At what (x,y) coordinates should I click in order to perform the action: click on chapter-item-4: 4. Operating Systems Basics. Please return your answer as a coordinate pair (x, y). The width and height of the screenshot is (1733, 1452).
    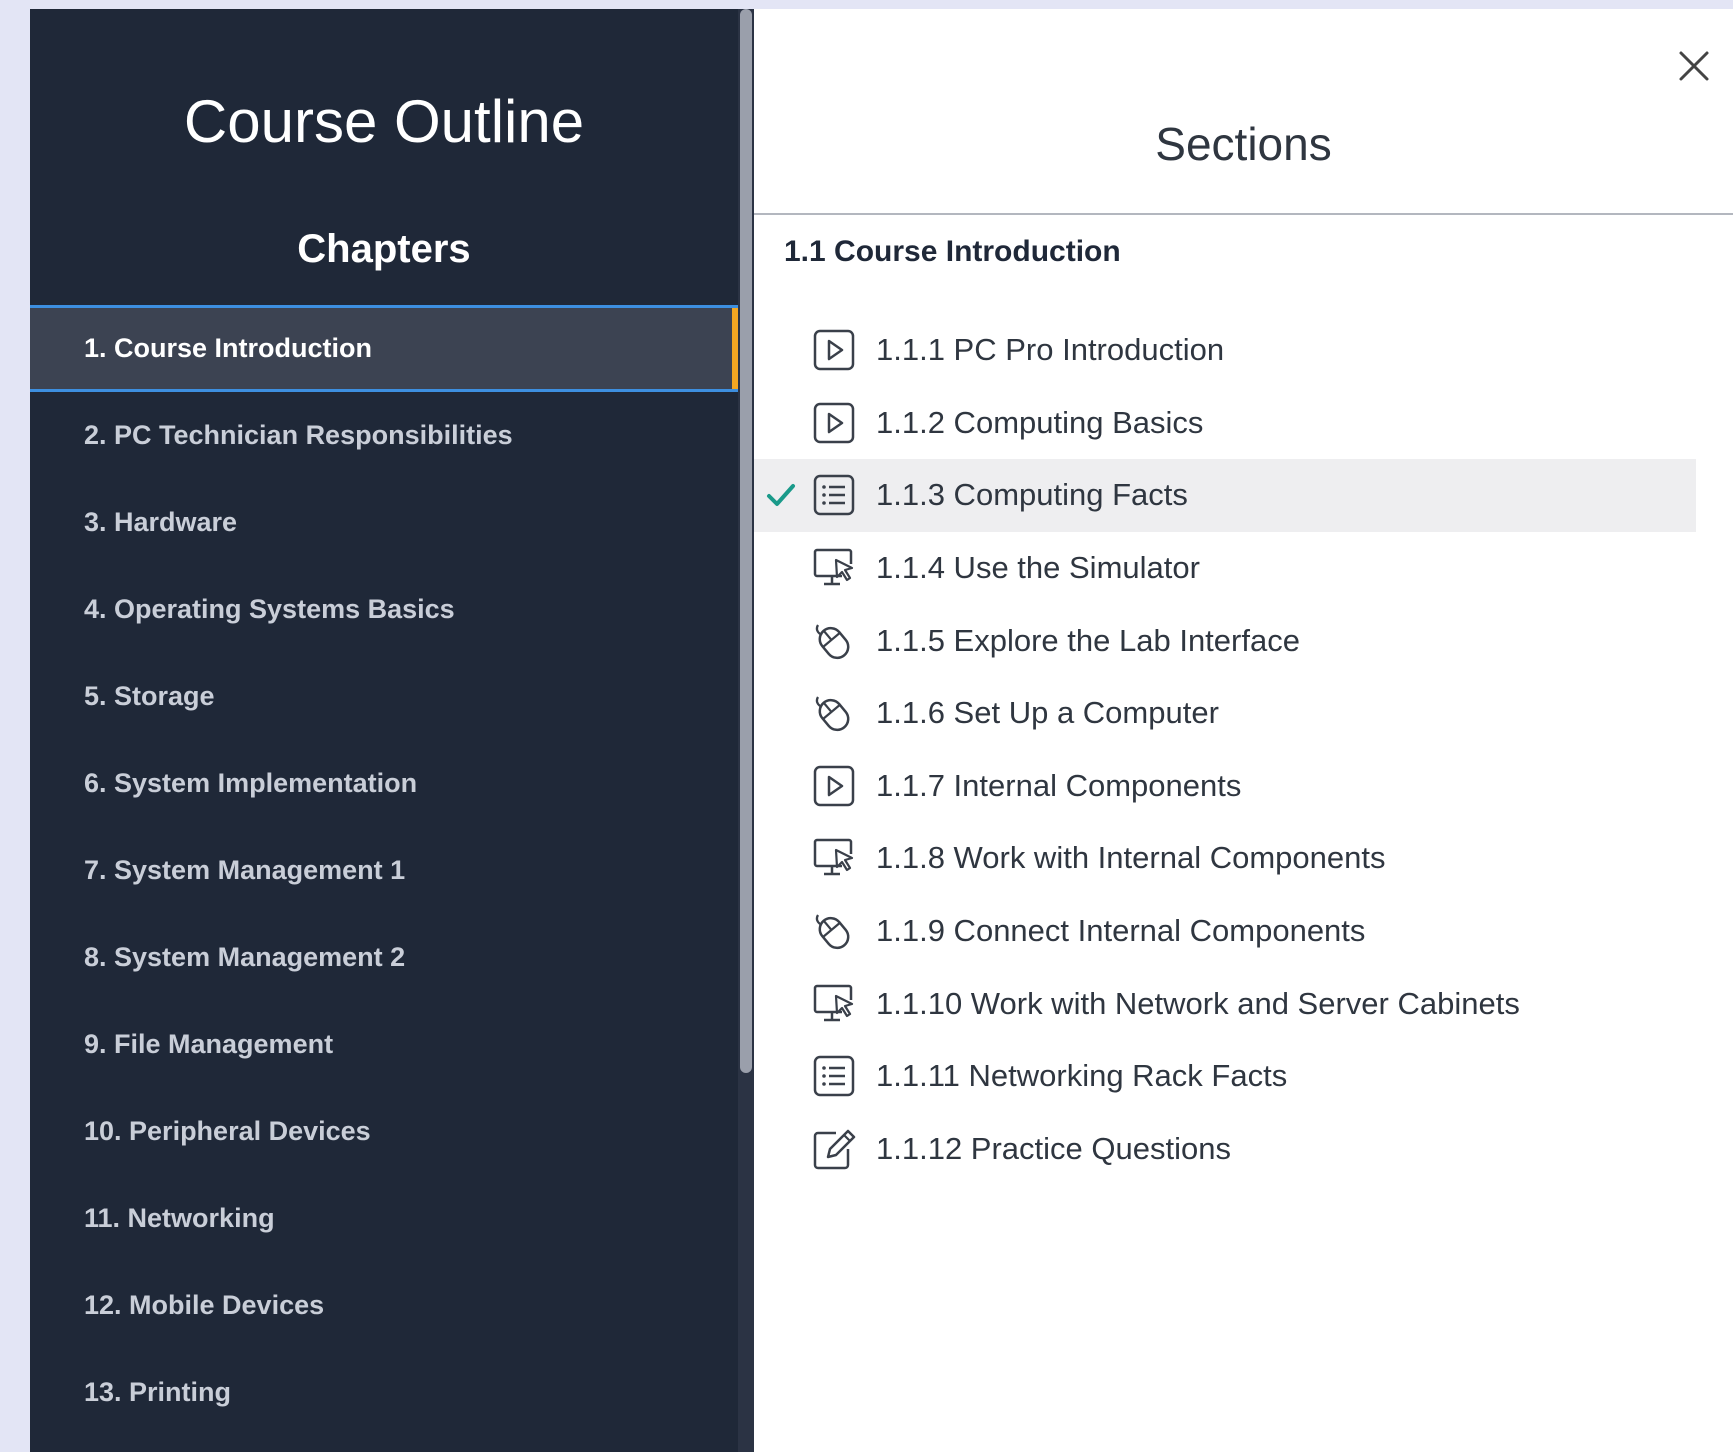
    Looking at the image, I should click on (384, 609).